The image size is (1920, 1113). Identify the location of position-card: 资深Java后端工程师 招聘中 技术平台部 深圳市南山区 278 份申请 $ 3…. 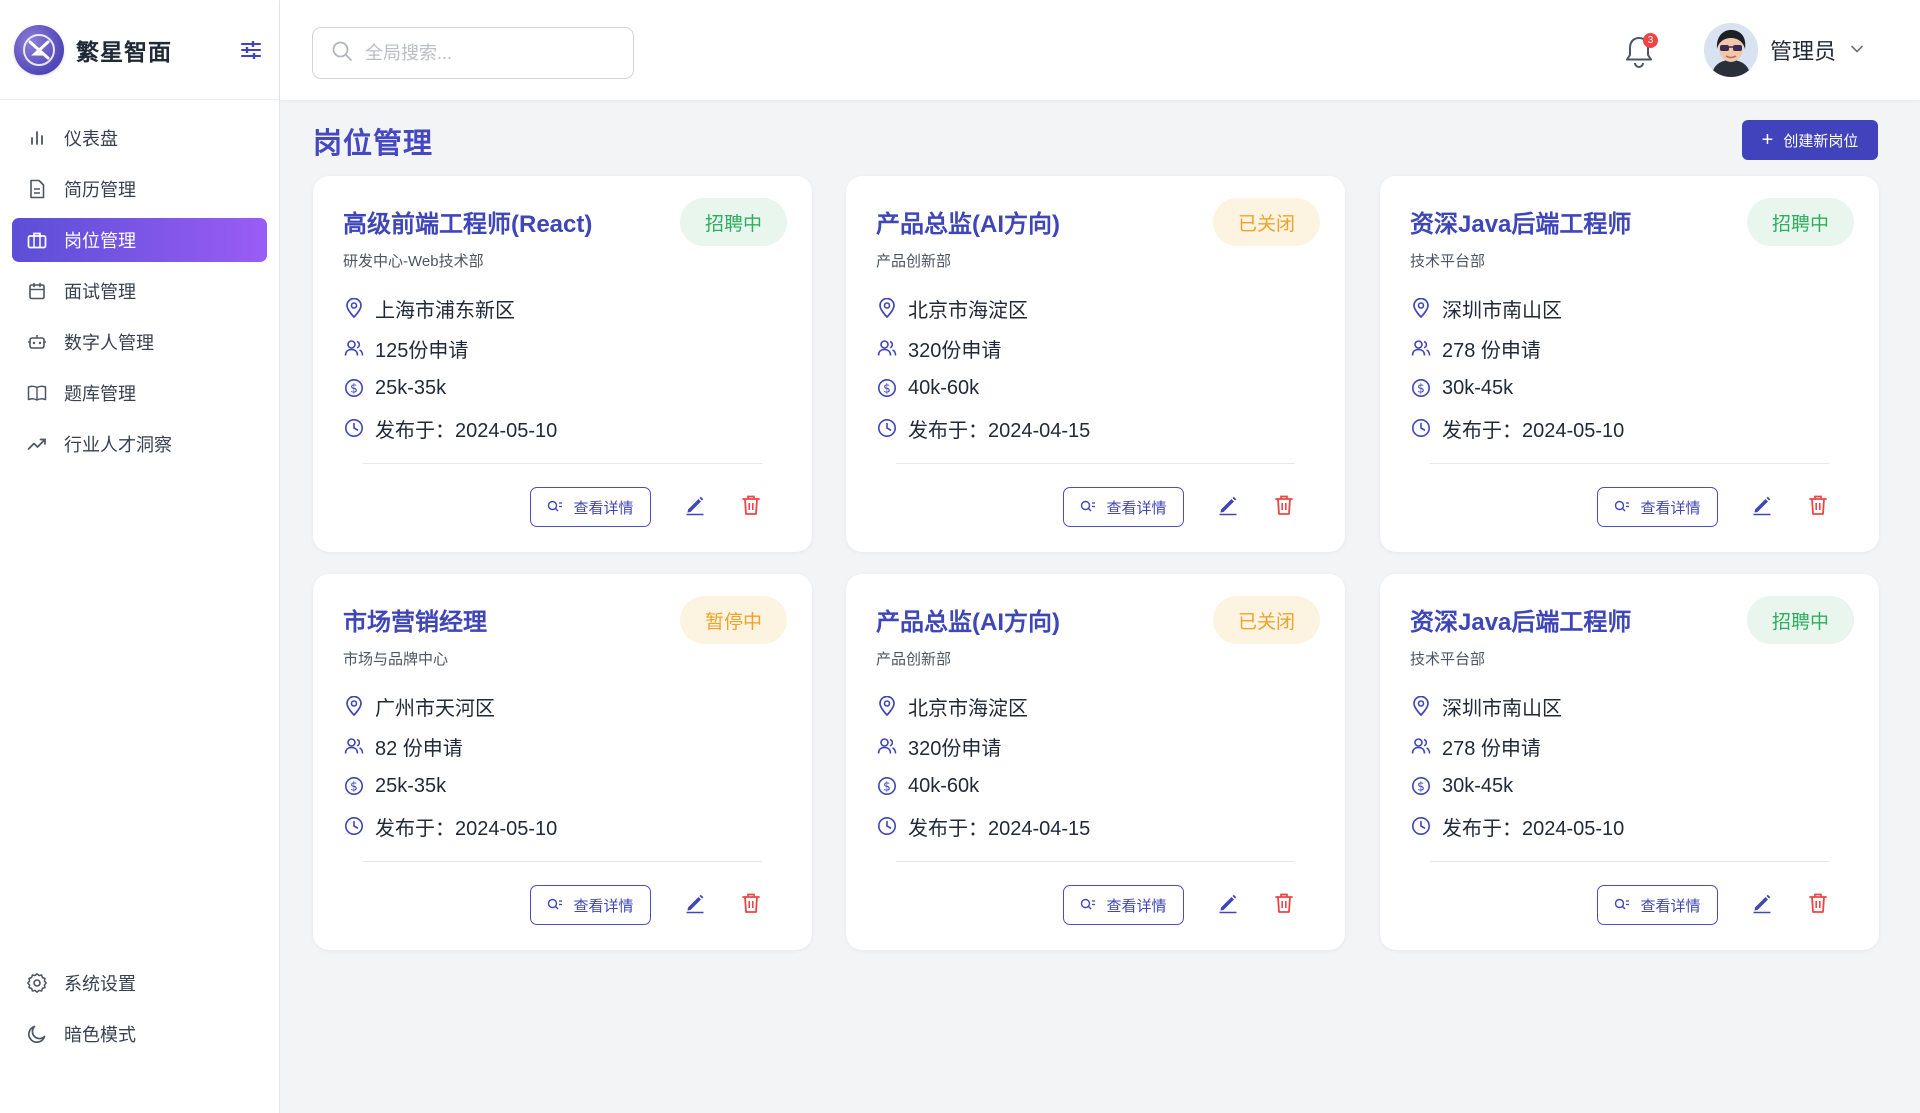
(1629, 762).